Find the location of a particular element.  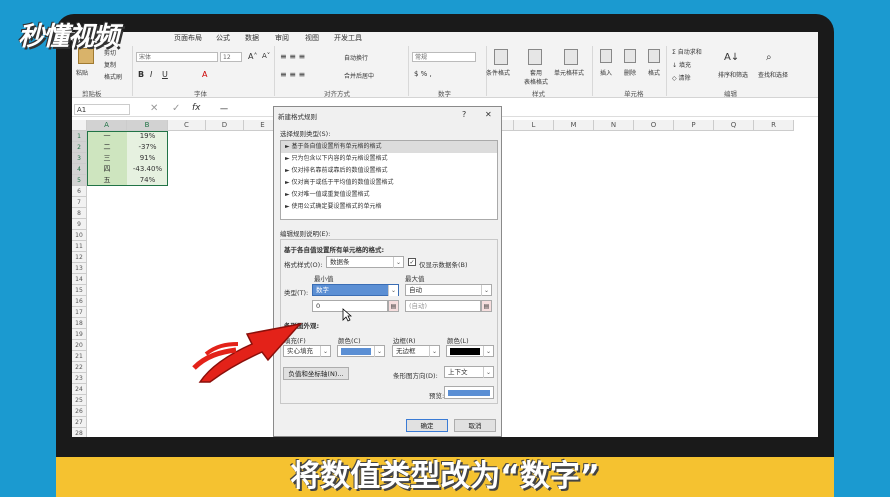

sort-filter-icon: A↓ is located at coordinates (731, 57).